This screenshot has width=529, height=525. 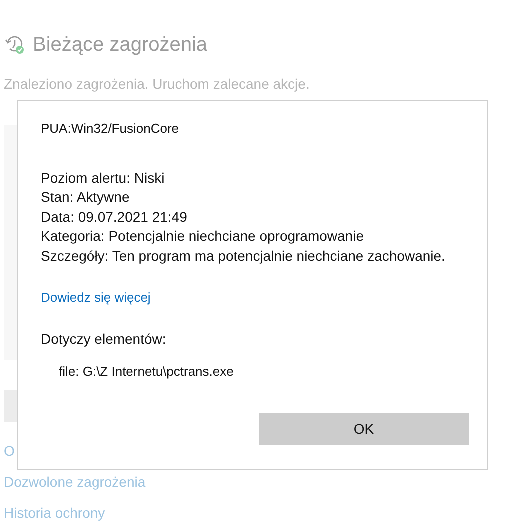 What do you see at coordinates (110, 129) in the screenshot?
I see `threat-name: PUA:Win32/FusionCore` at bounding box center [110, 129].